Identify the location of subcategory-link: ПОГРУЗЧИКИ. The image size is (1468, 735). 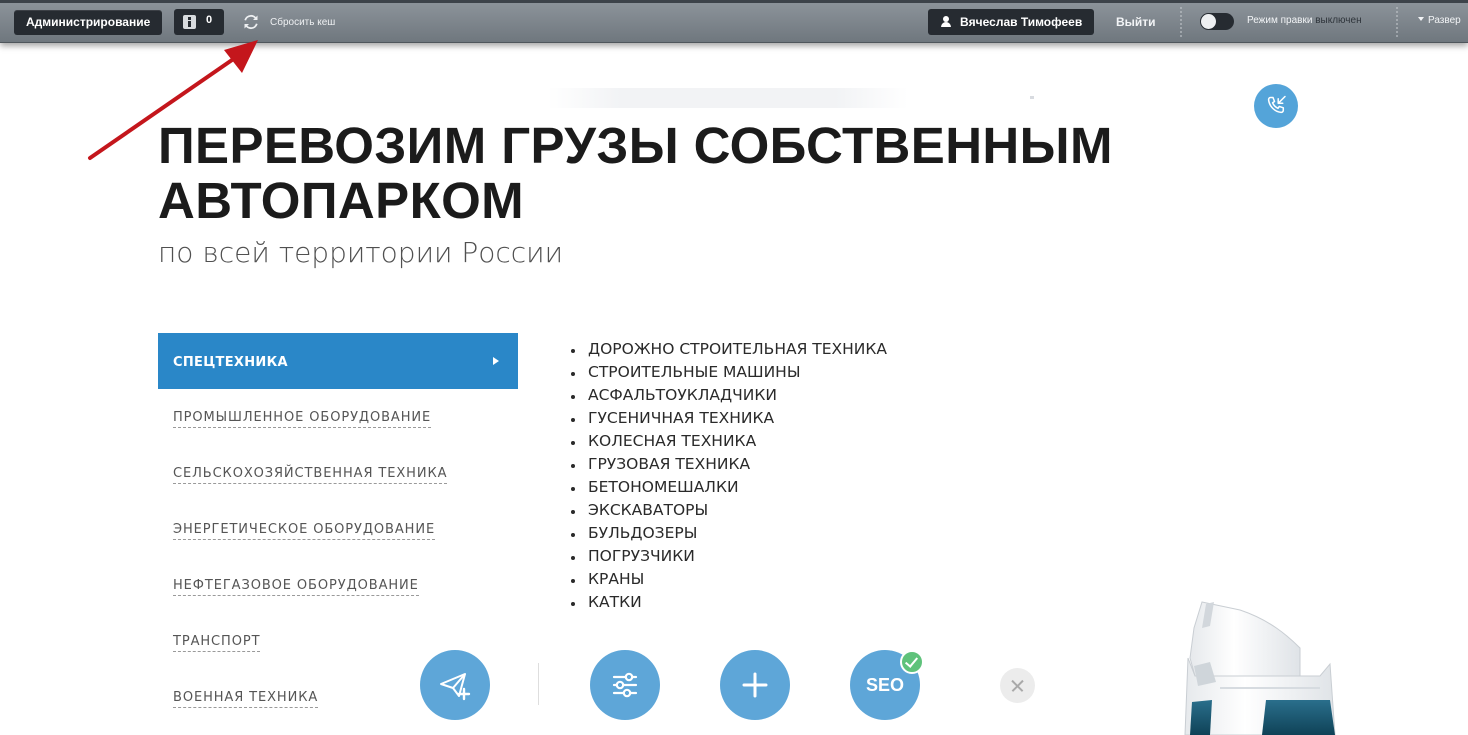
(729, 556).